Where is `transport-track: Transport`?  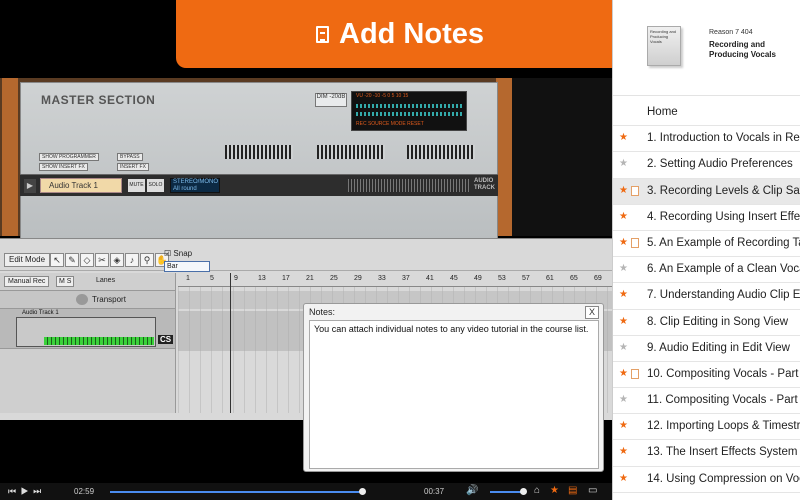
transport-track: Transport is located at coordinates (87, 300).